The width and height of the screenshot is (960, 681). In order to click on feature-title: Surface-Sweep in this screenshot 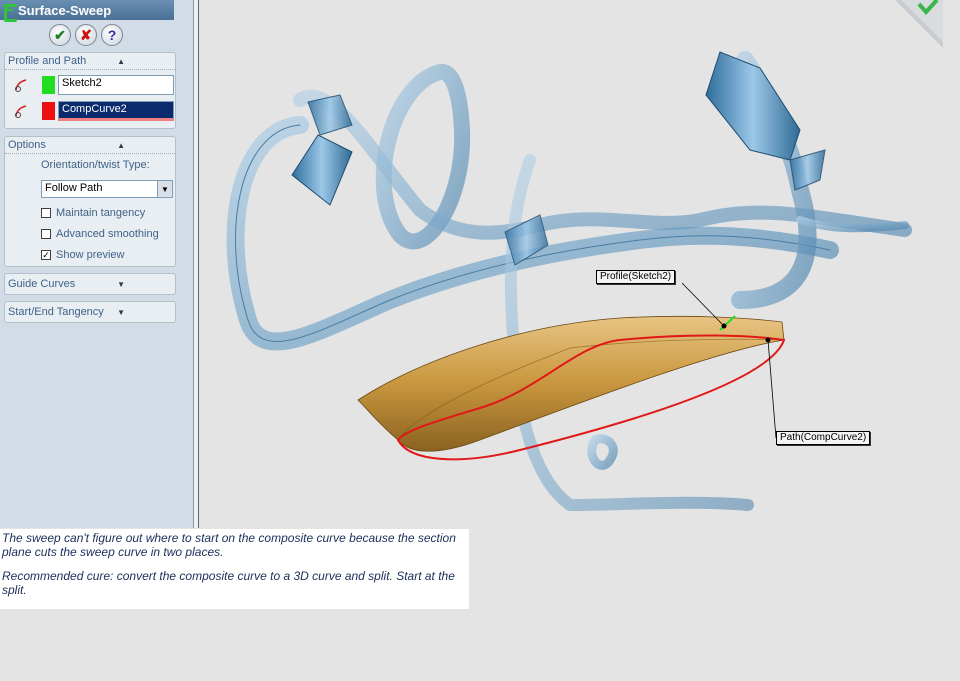, I will do `click(65, 10)`.